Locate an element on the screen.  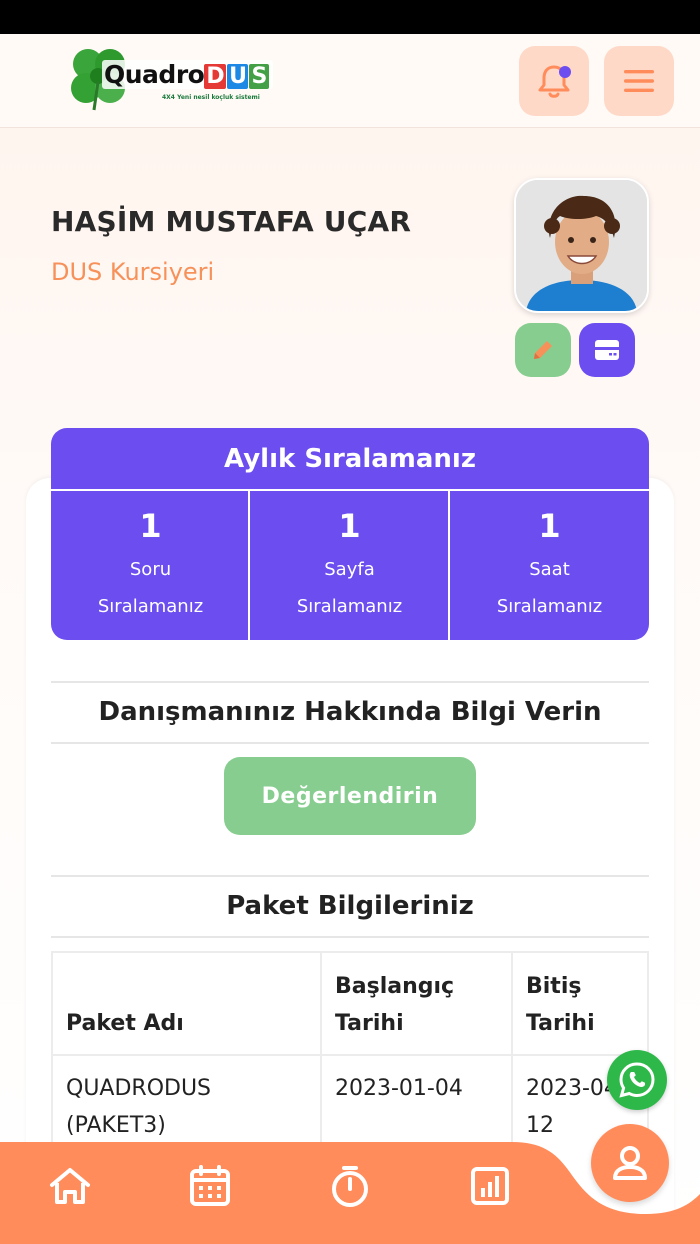
avatar-photo is located at coordinates (581, 245).